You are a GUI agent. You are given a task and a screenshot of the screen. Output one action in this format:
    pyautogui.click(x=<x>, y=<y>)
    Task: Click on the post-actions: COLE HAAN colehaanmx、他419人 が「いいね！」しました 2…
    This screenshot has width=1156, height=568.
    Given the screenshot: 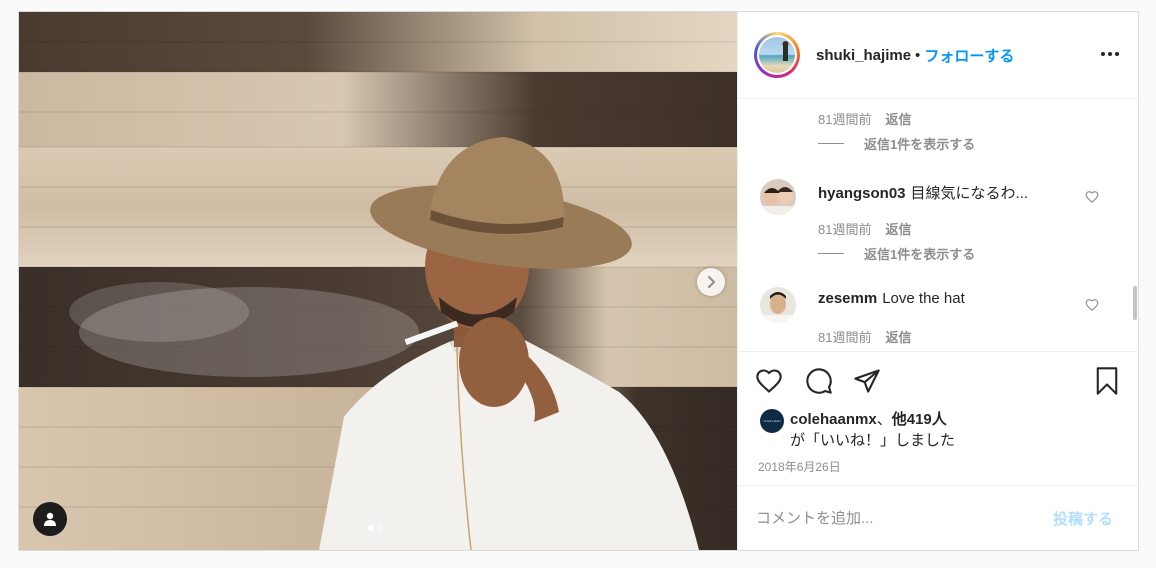 What is the action you would take?
    pyautogui.click(x=938, y=421)
    